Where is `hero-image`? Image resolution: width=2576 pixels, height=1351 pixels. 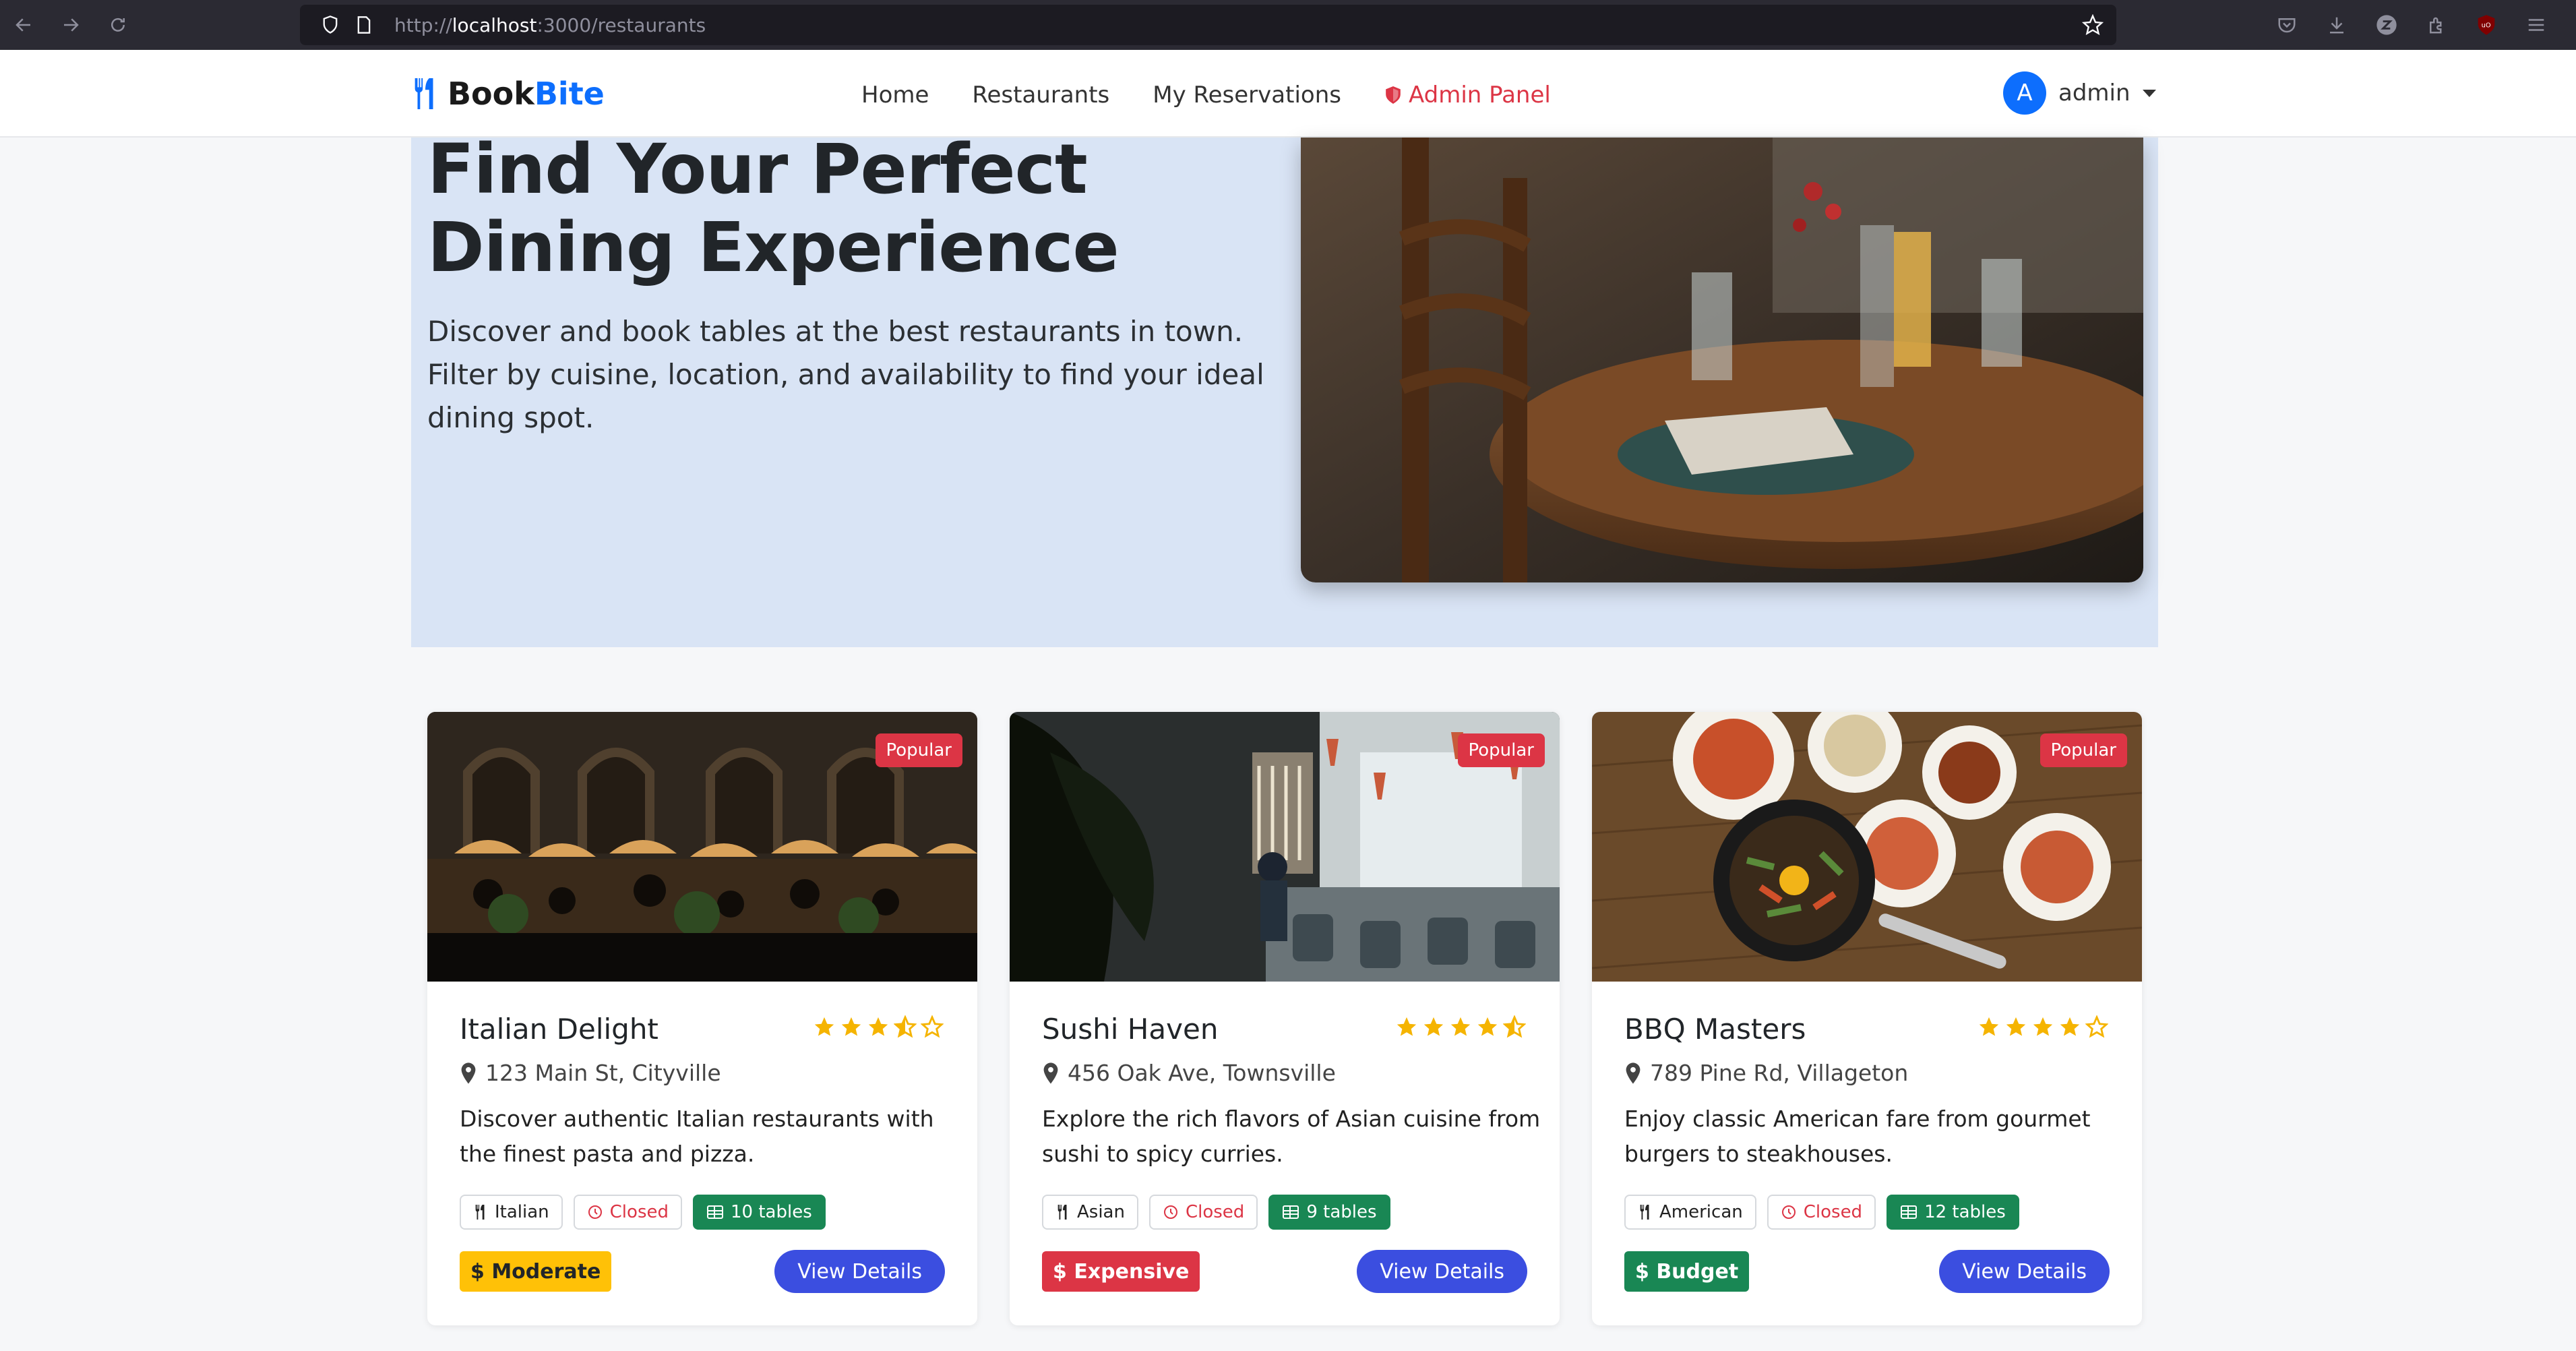
hero-image is located at coordinates (1722, 360).